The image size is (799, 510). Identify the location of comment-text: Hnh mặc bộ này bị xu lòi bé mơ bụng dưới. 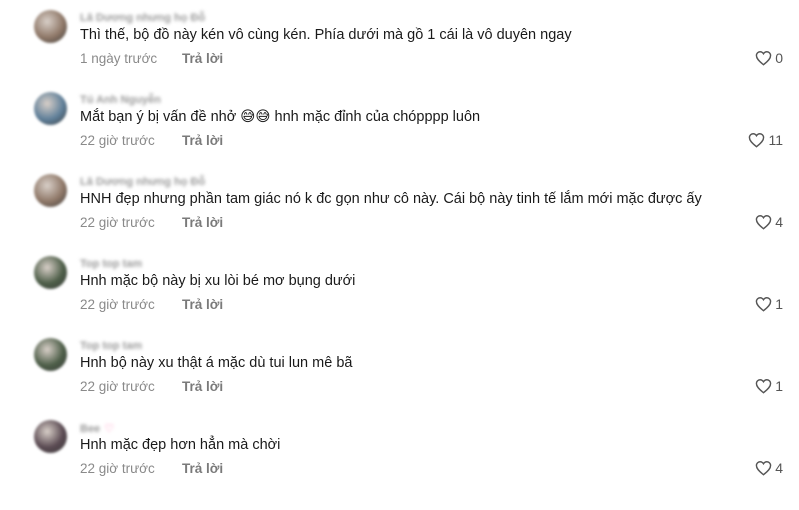
(218, 281).